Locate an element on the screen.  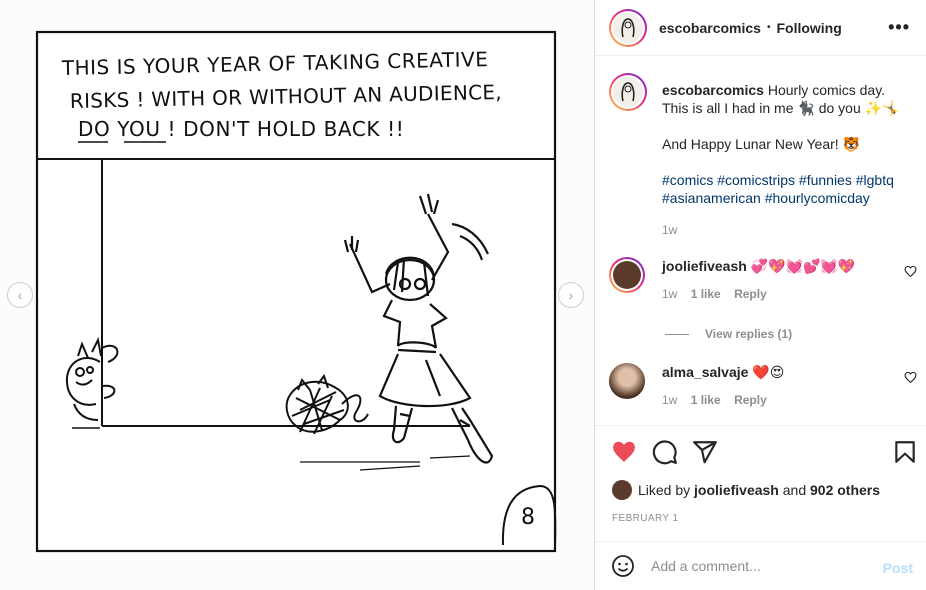
caption-username: escobarcomics is located at coordinates (713, 90).